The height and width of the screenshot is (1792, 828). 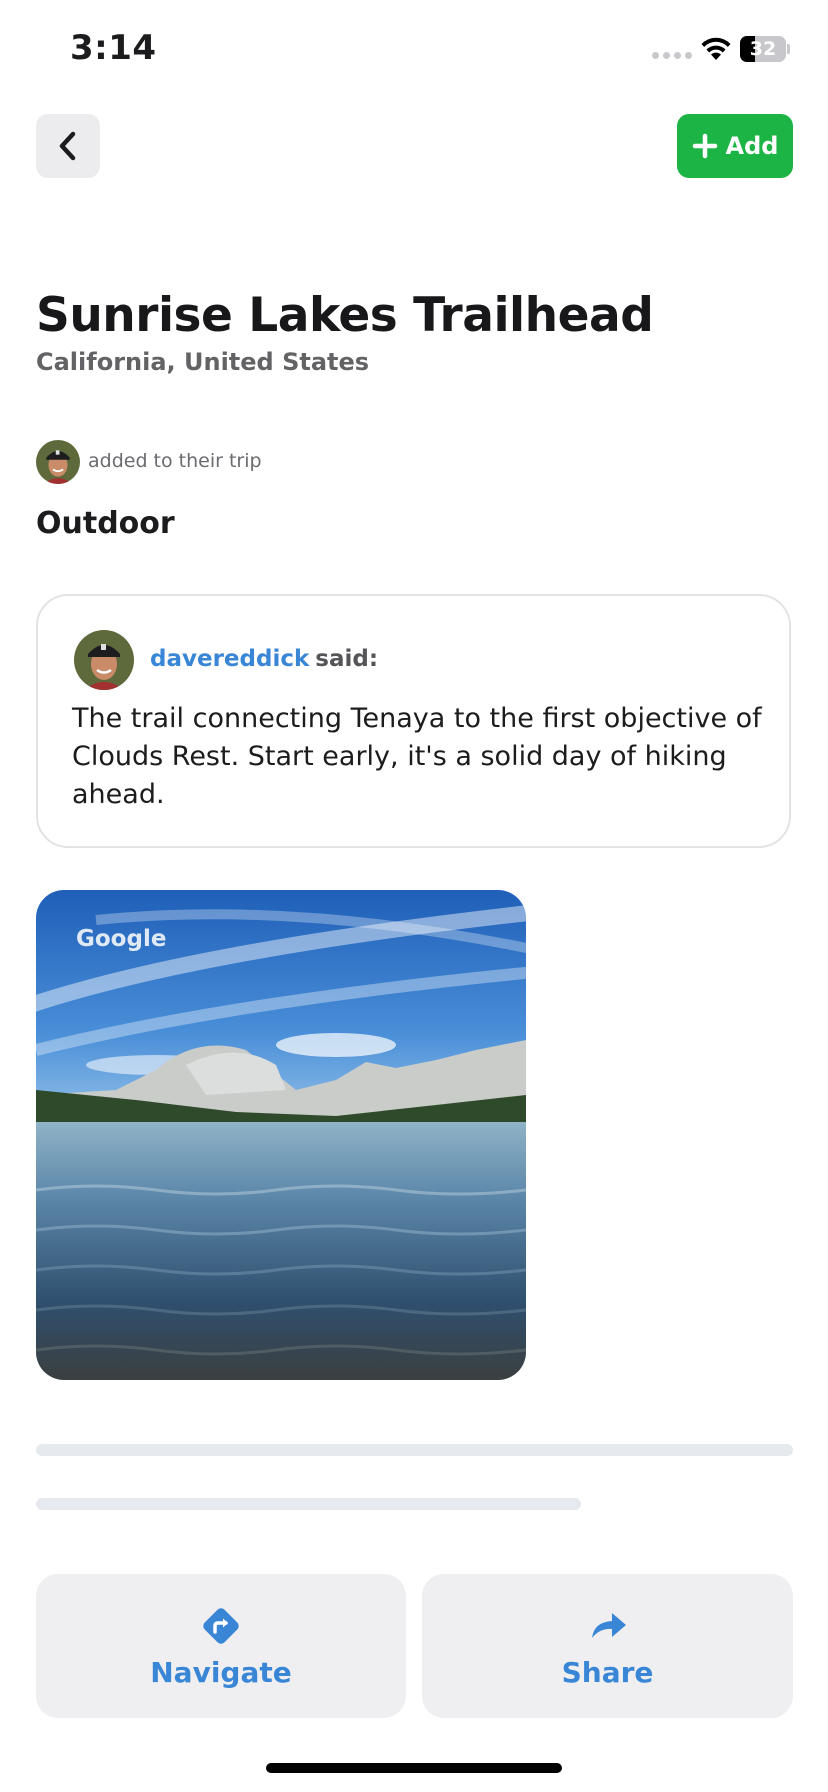 What do you see at coordinates (704, 146) in the screenshot?
I see `plus-icon` at bounding box center [704, 146].